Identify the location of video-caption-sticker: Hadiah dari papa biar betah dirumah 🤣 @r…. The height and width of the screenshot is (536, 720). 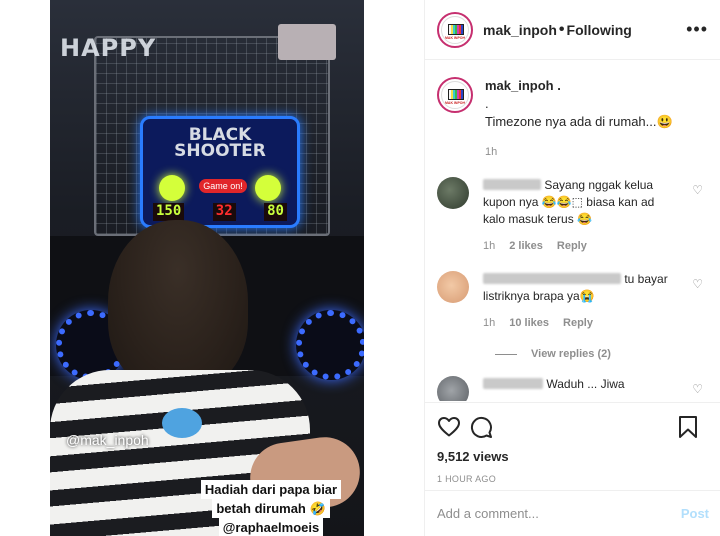
(271, 508).